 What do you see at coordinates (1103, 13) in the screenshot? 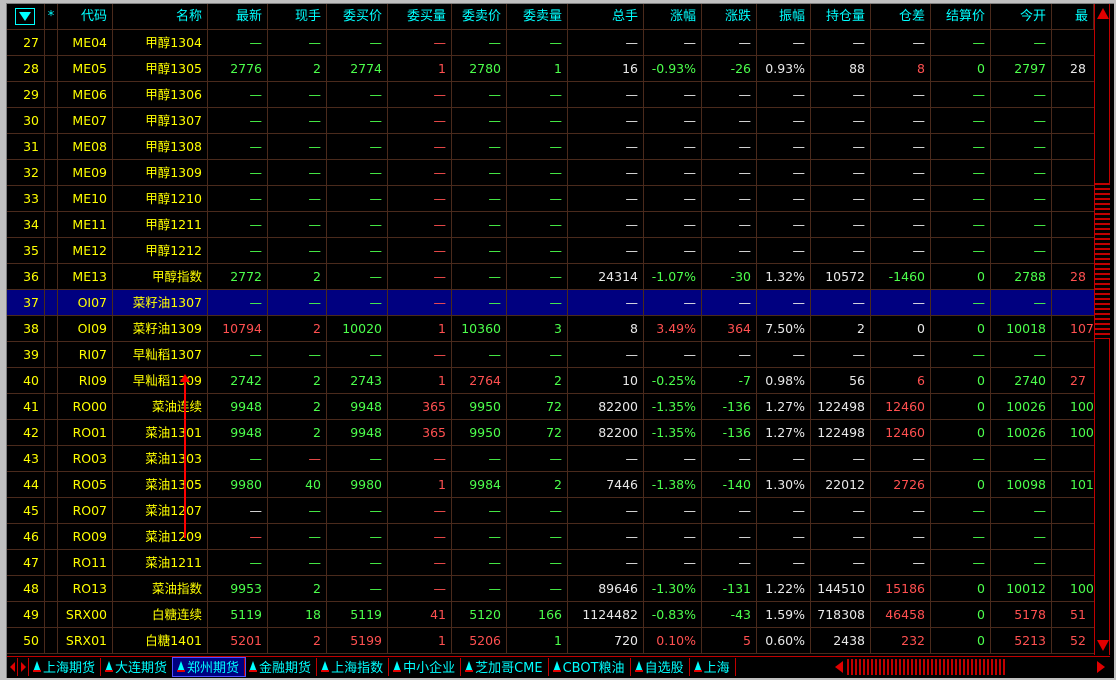
I see `scroll-up-arrow-icon` at bounding box center [1103, 13].